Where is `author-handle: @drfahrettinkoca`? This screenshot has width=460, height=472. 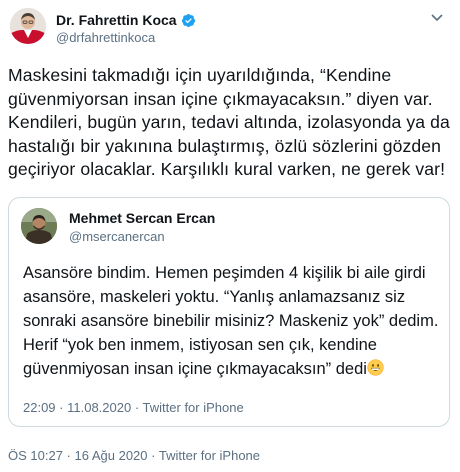
author-handle: @drfahrettinkoca is located at coordinates (105, 37).